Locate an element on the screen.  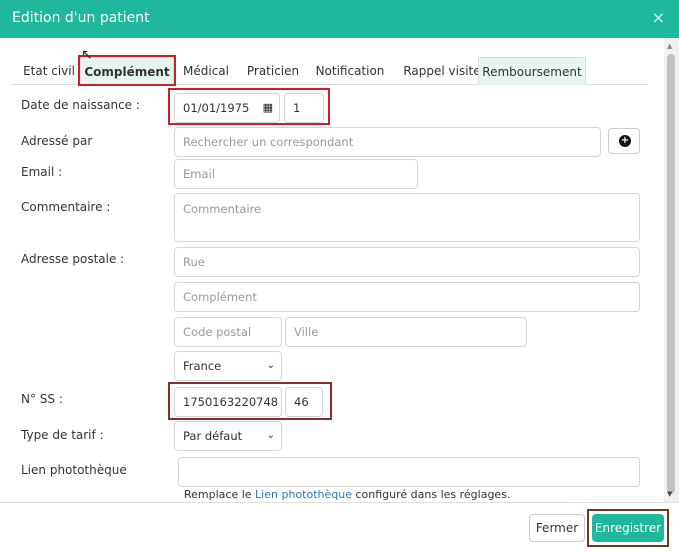
birth-date-label: Date de naissance : is located at coordinates (80, 105).